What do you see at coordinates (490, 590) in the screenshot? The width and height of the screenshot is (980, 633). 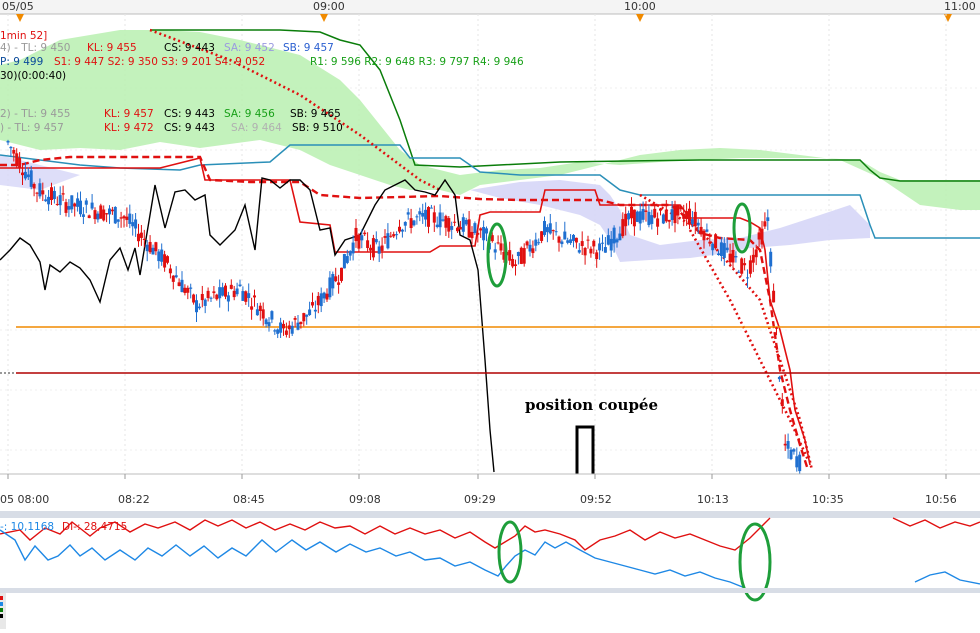 I see `pane-separator-bottom` at bounding box center [490, 590].